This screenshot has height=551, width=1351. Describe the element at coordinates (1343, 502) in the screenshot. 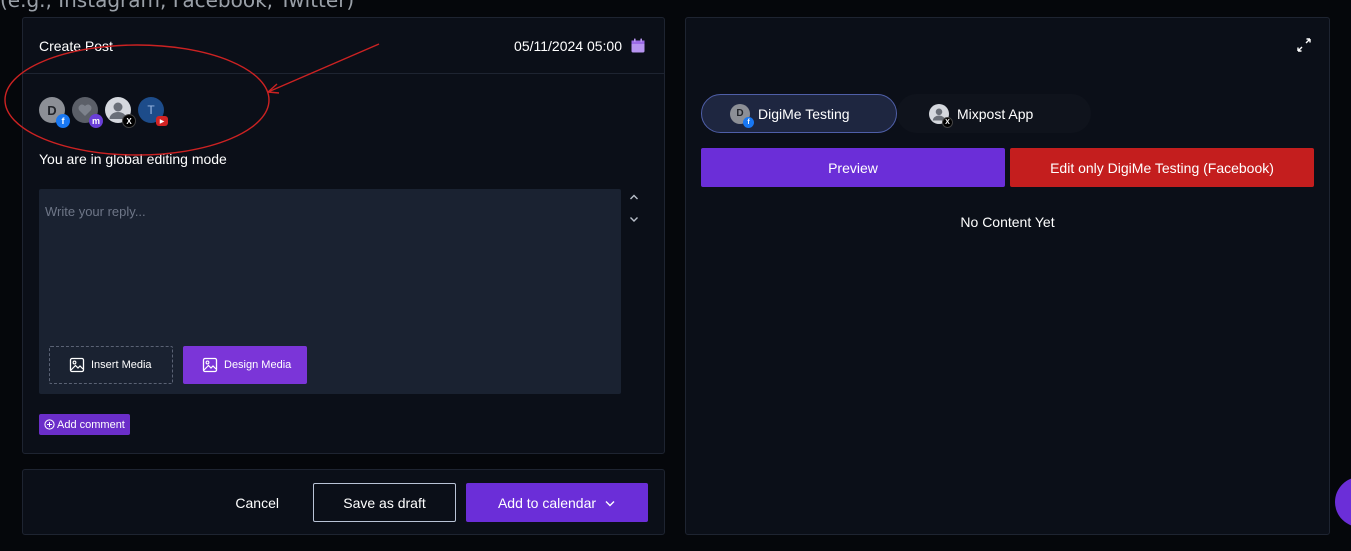

I see `floating-action-button` at that location.